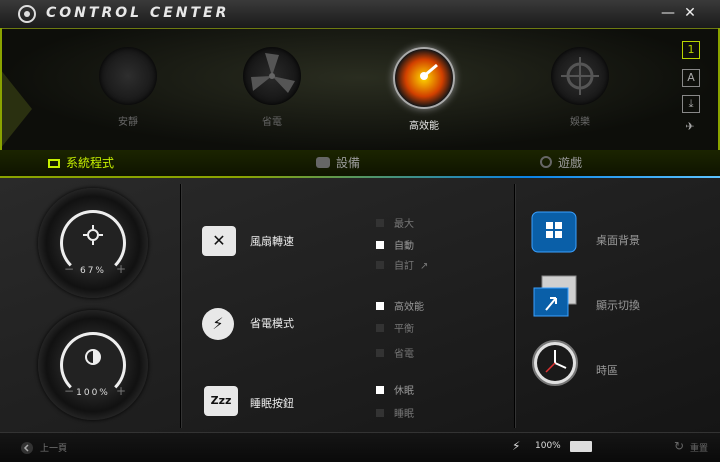  I want to click on brightness-icon, so click(93, 357).